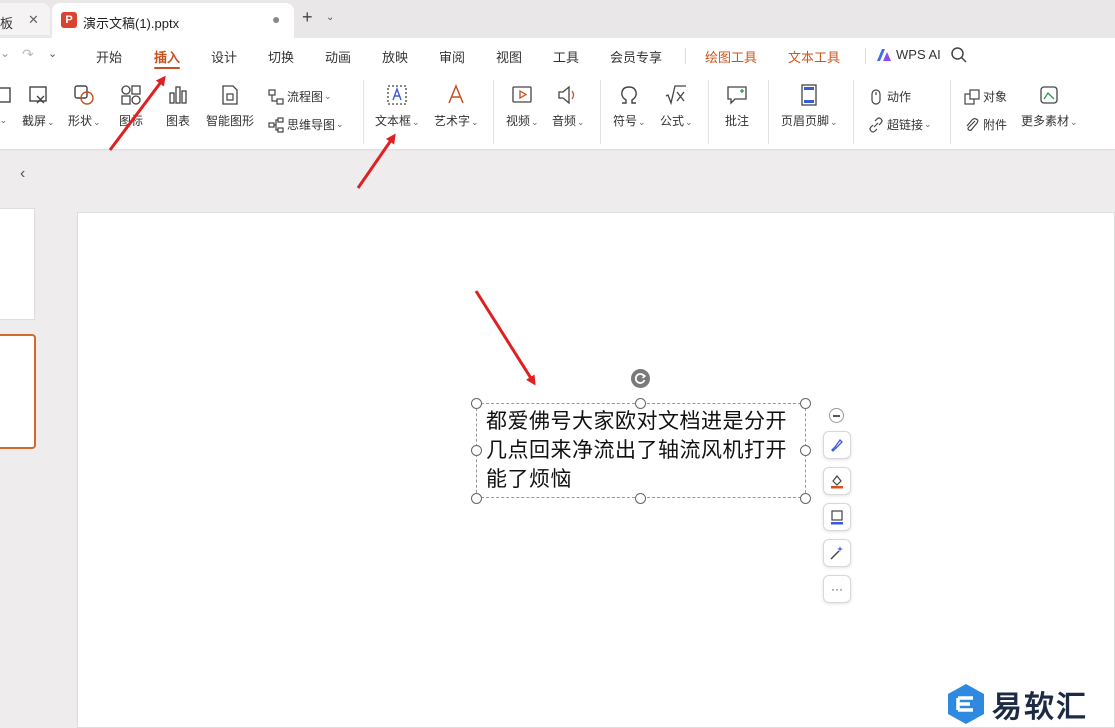 The height and width of the screenshot is (728, 1115). I want to click on video-icon, so click(522, 94).